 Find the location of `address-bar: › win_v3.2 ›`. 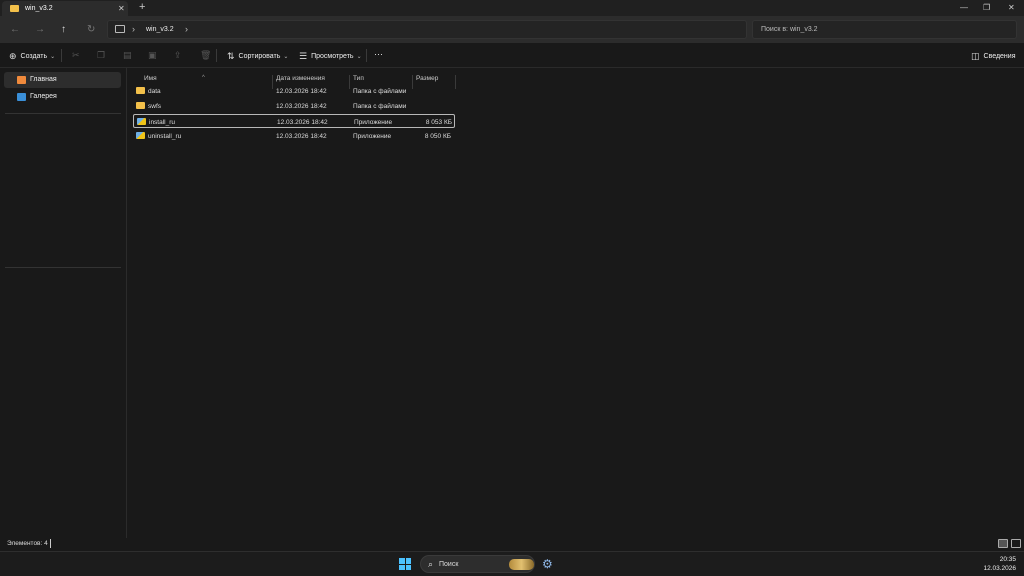

address-bar: › win_v3.2 › is located at coordinates (427, 29).